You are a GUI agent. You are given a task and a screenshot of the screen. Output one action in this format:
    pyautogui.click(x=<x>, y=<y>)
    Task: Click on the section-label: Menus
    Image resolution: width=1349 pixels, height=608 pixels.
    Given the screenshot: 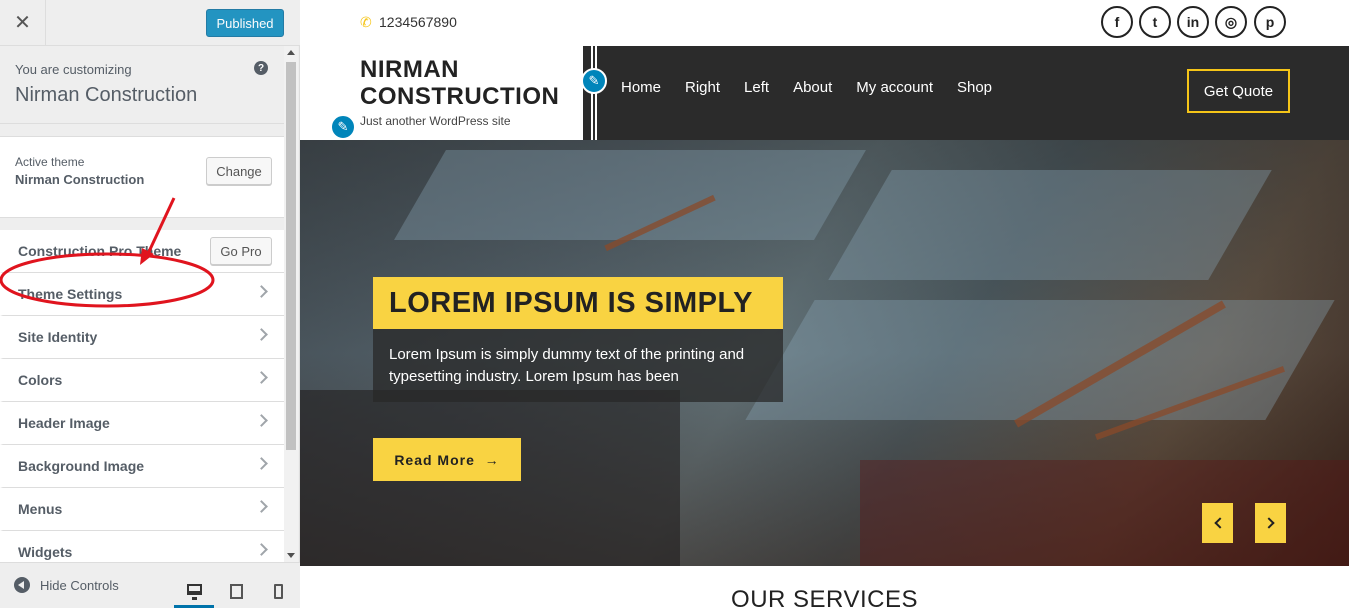 What is the action you would take?
    pyautogui.click(x=40, y=509)
    